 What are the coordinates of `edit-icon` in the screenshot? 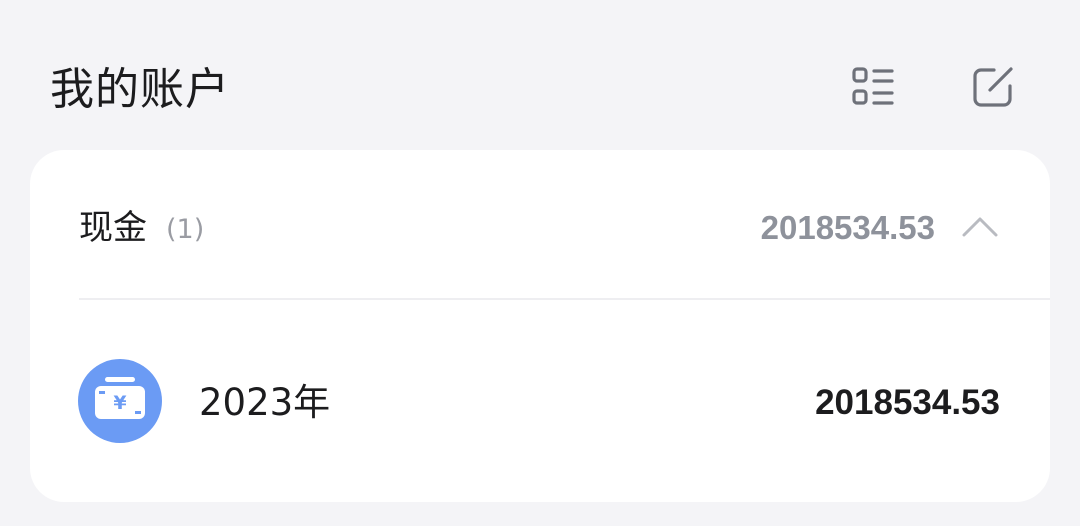 It's located at (993, 87).